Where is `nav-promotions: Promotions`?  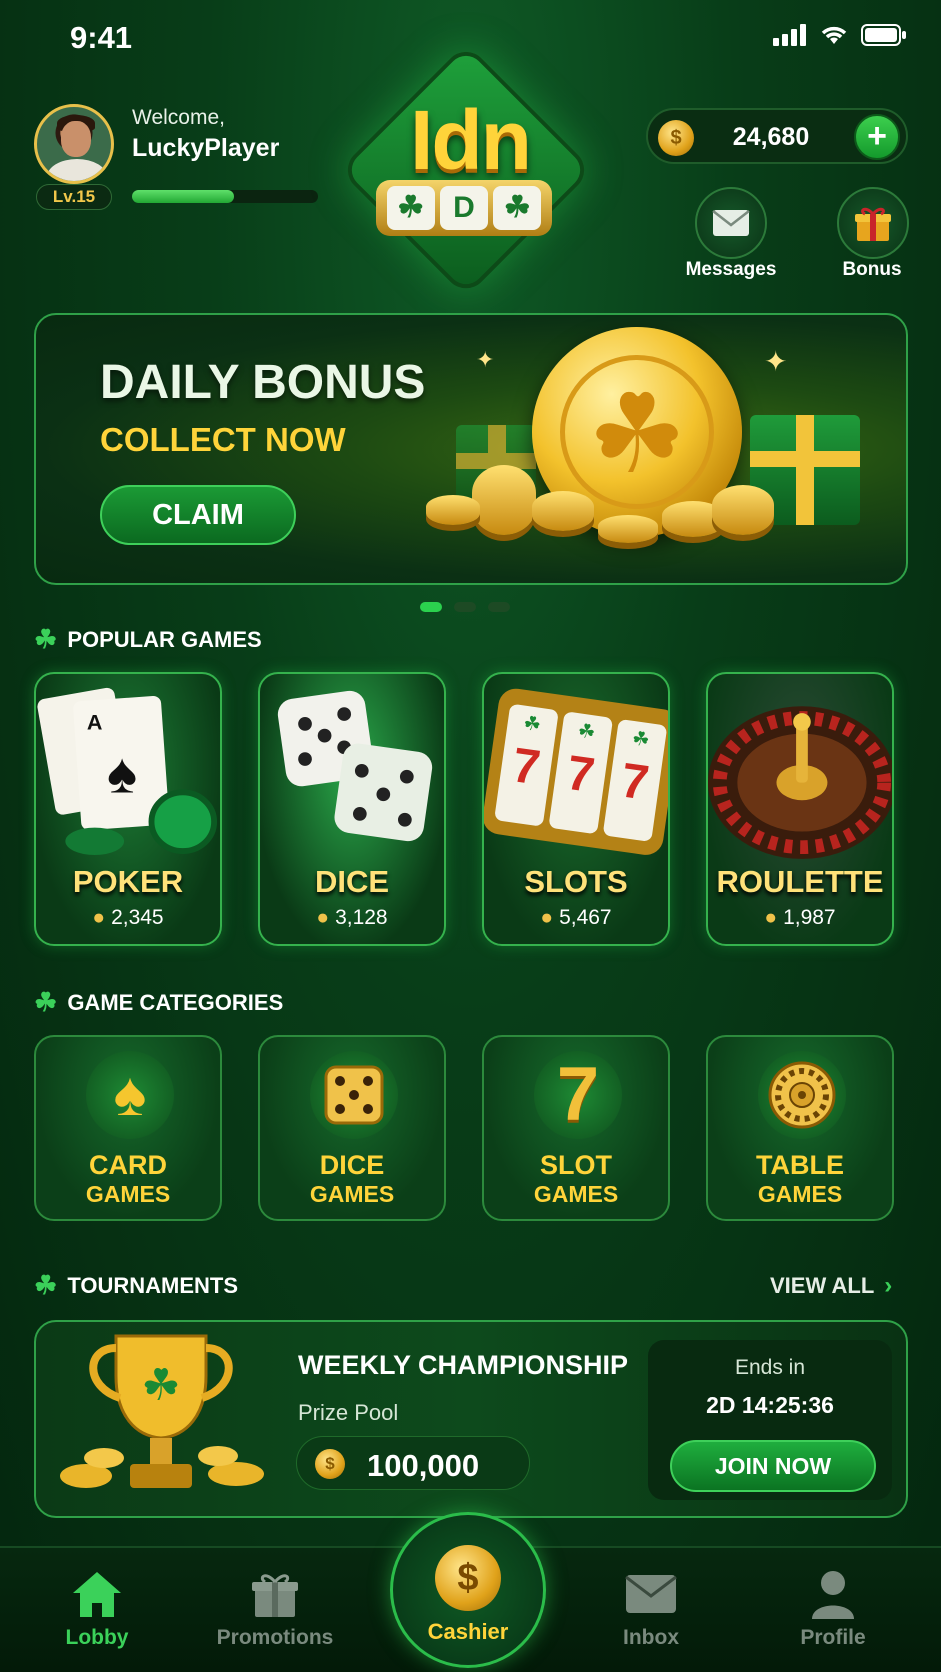
nav-promotions: Promotions is located at coordinates (275, 1608).